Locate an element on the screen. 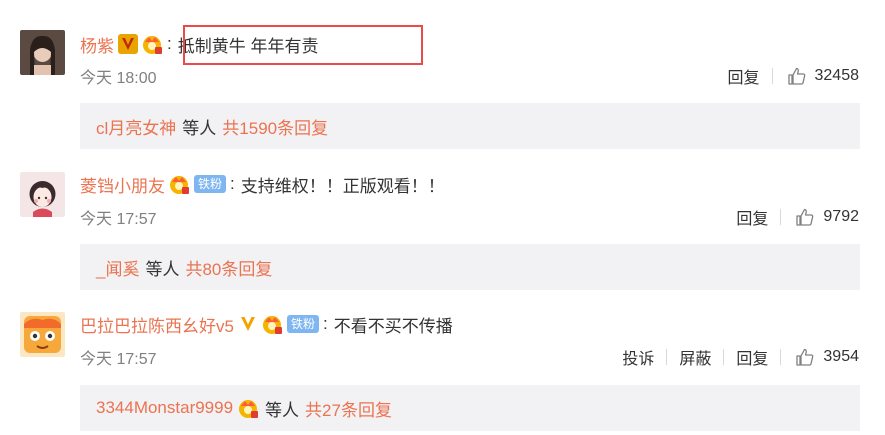  reply-count-link: 共80条回复 is located at coordinates (228, 267).